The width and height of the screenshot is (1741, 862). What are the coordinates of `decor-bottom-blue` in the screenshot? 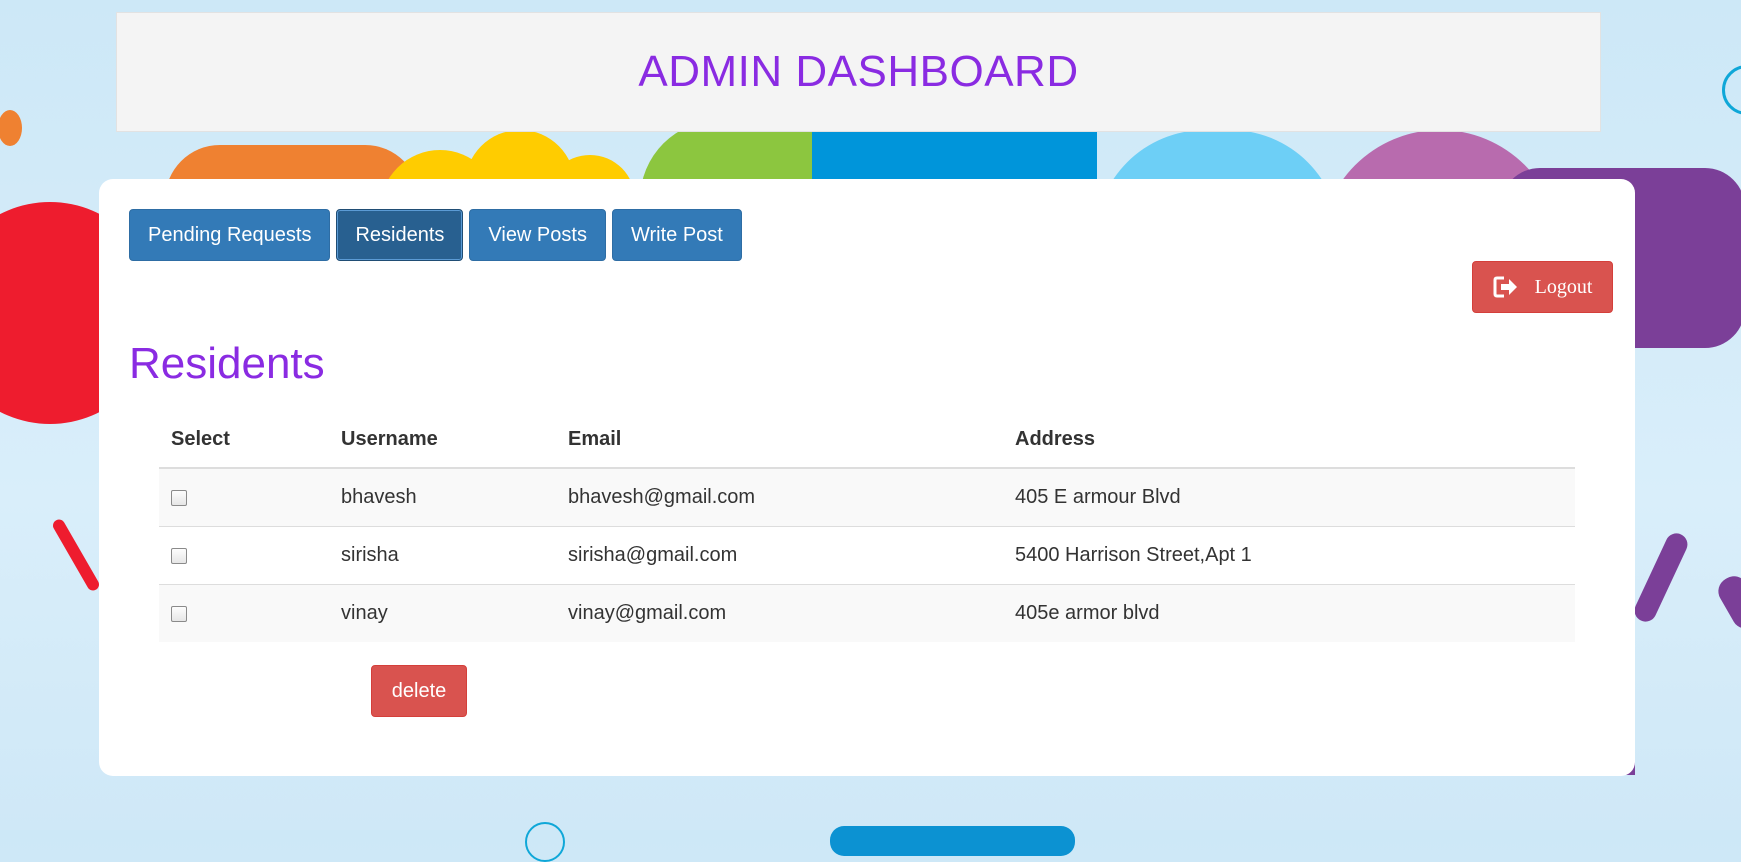 It's located at (952, 841).